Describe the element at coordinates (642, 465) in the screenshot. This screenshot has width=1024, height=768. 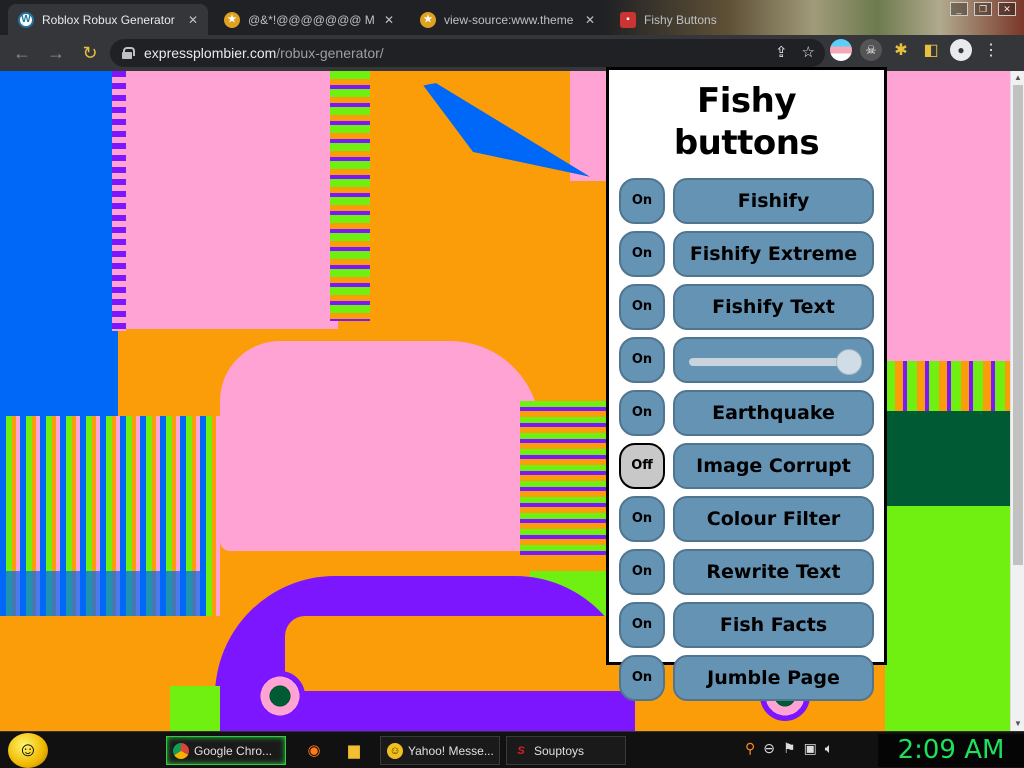
I see `image-corrupt-toggle: Off` at that location.